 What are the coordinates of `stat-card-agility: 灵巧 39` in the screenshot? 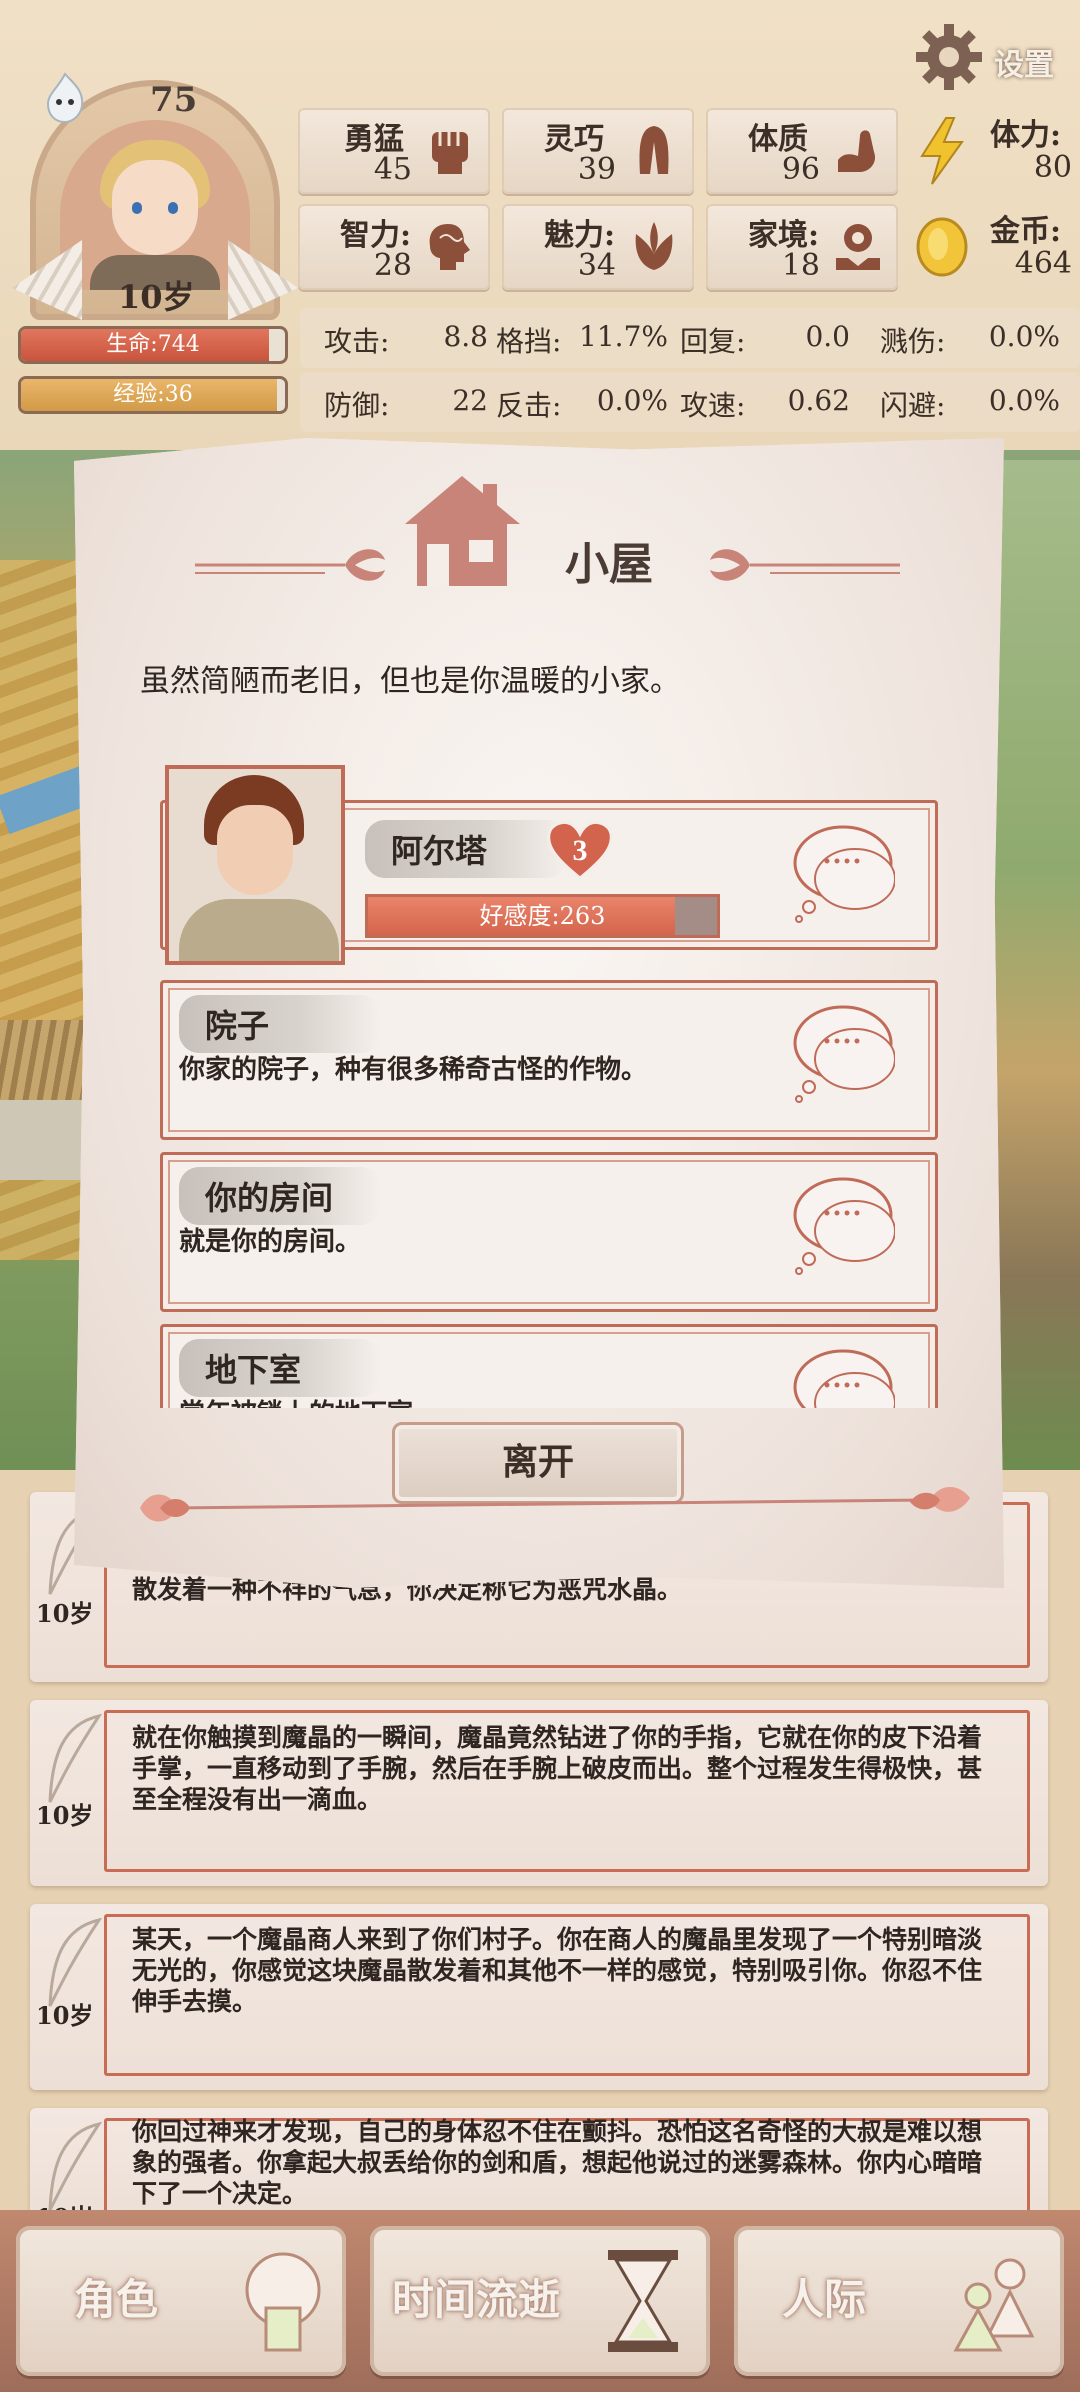 It's located at (598, 151).